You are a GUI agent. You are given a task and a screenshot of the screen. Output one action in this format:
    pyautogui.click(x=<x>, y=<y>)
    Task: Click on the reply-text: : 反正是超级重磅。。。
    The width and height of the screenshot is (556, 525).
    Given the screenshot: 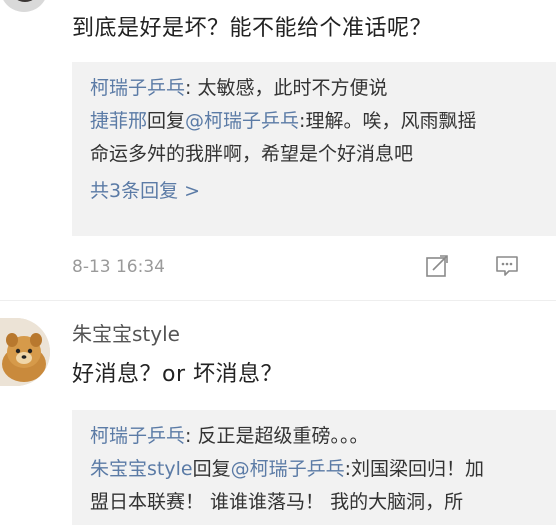 What is the action you would take?
    pyautogui.click(x=277, y=436)
    